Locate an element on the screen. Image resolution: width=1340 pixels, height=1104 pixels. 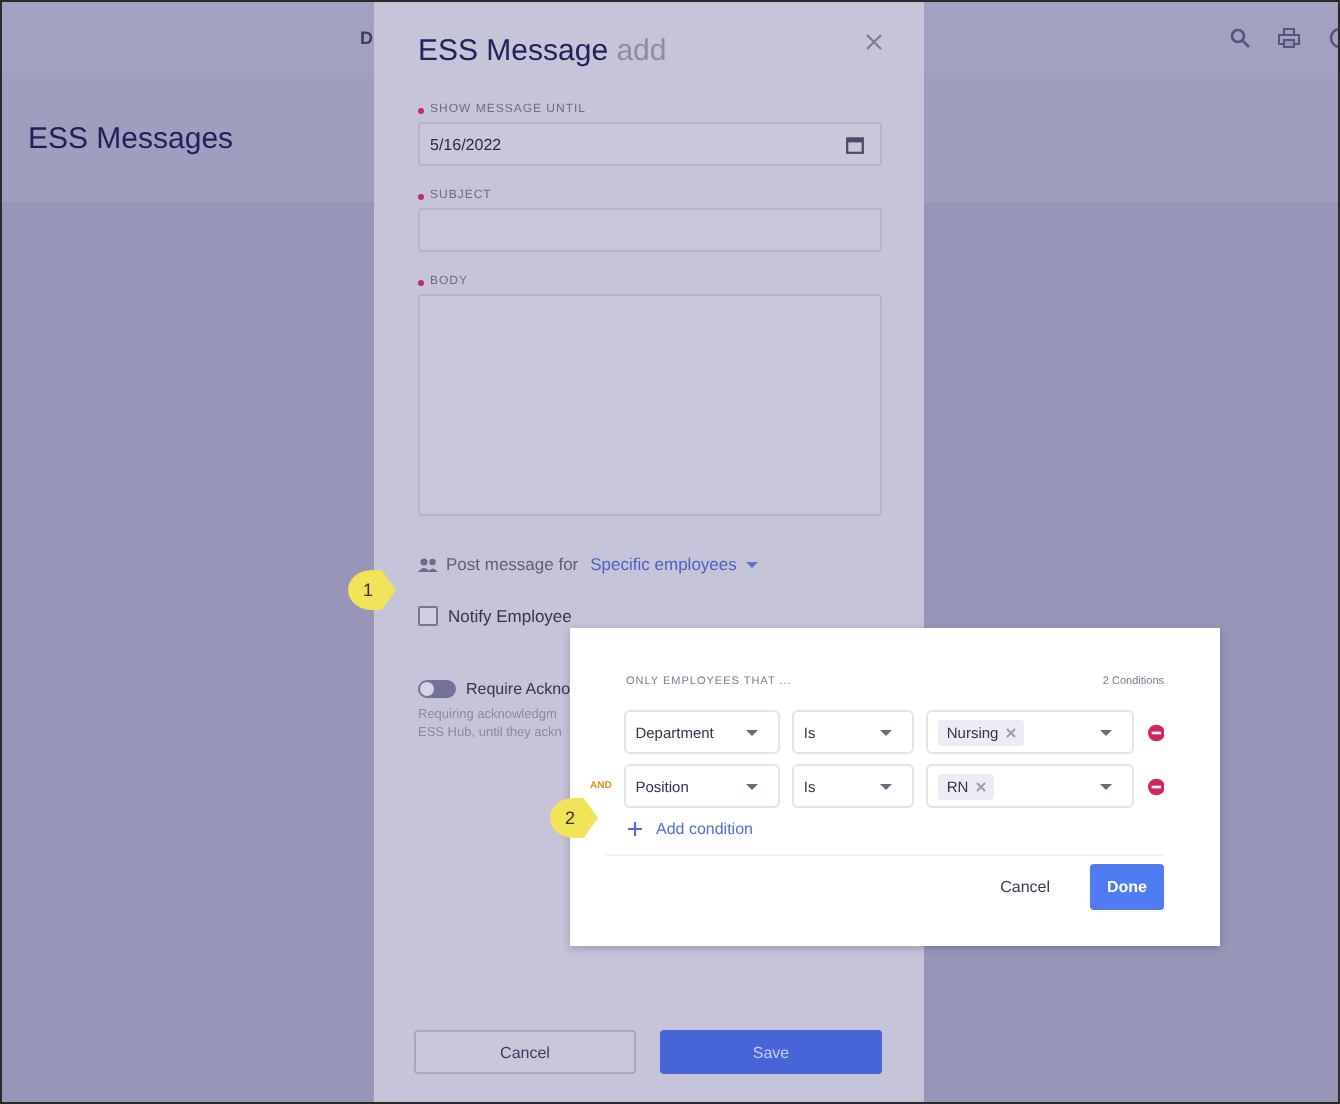
add-condition-link: Add condition is located at coordinates (690, 828).